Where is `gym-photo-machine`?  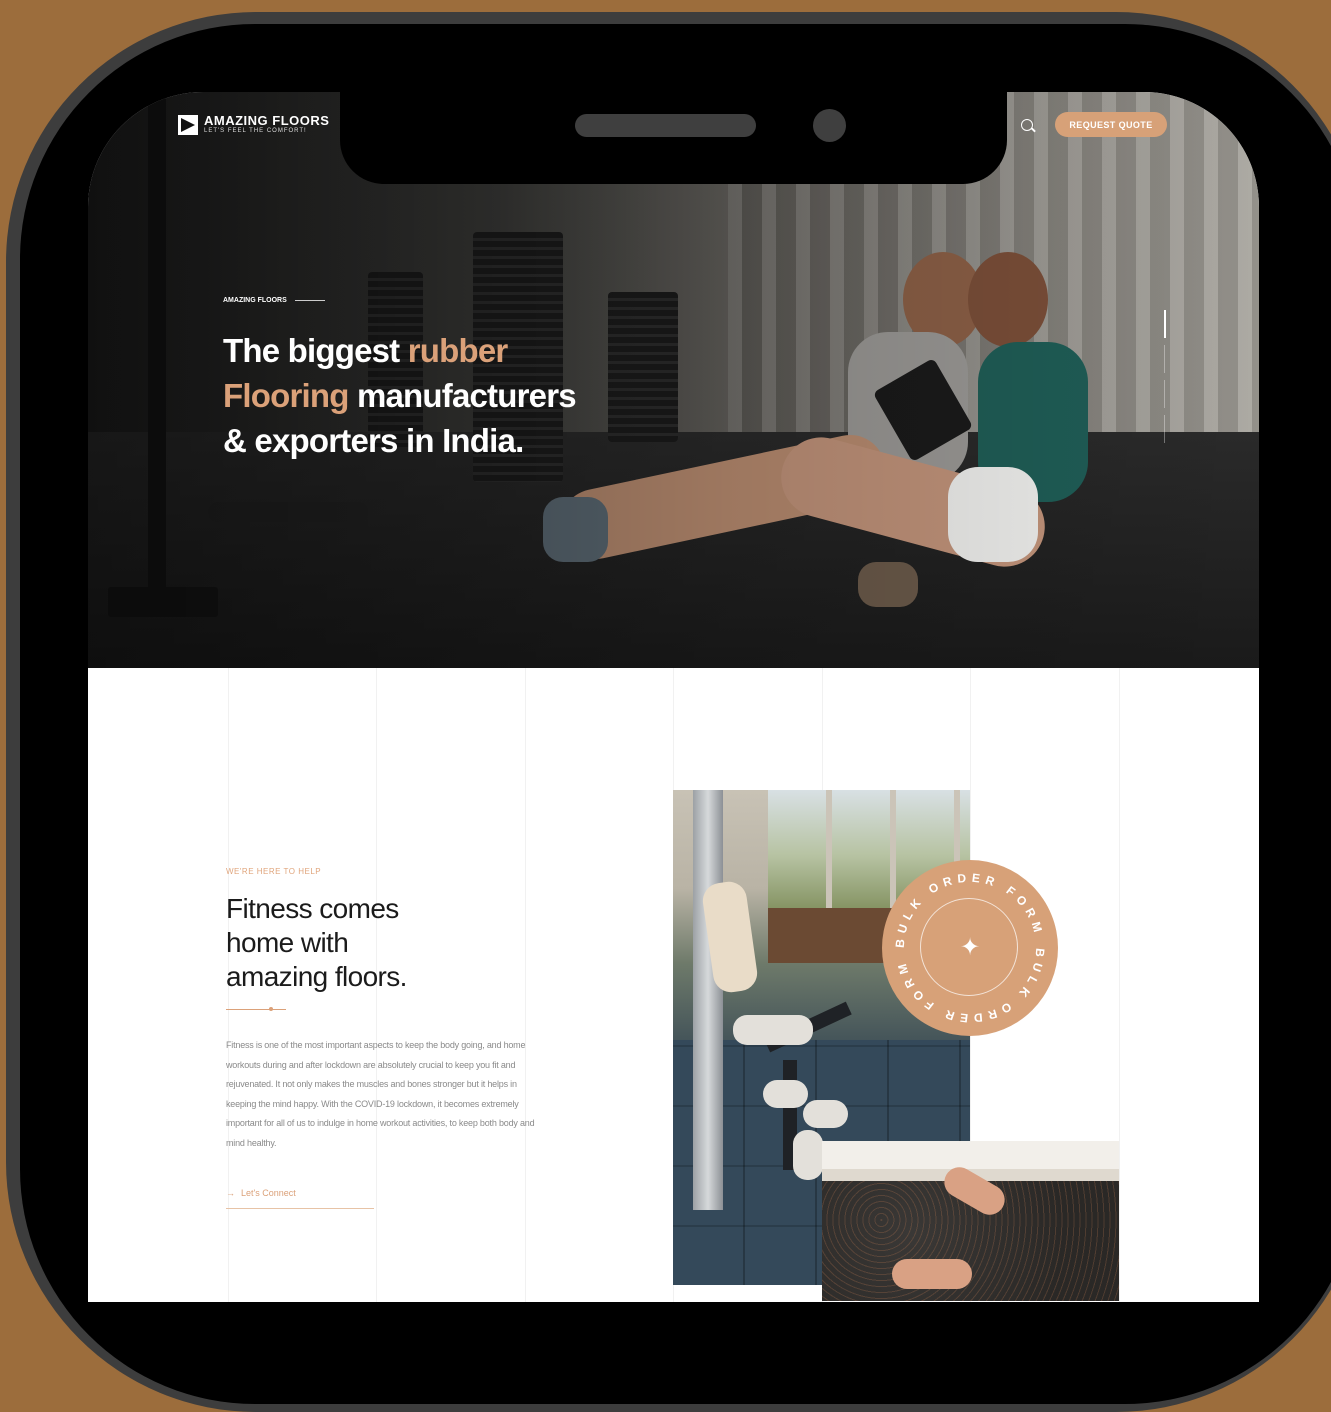 gym-photo-machine is located at coordinates (708, 1000).